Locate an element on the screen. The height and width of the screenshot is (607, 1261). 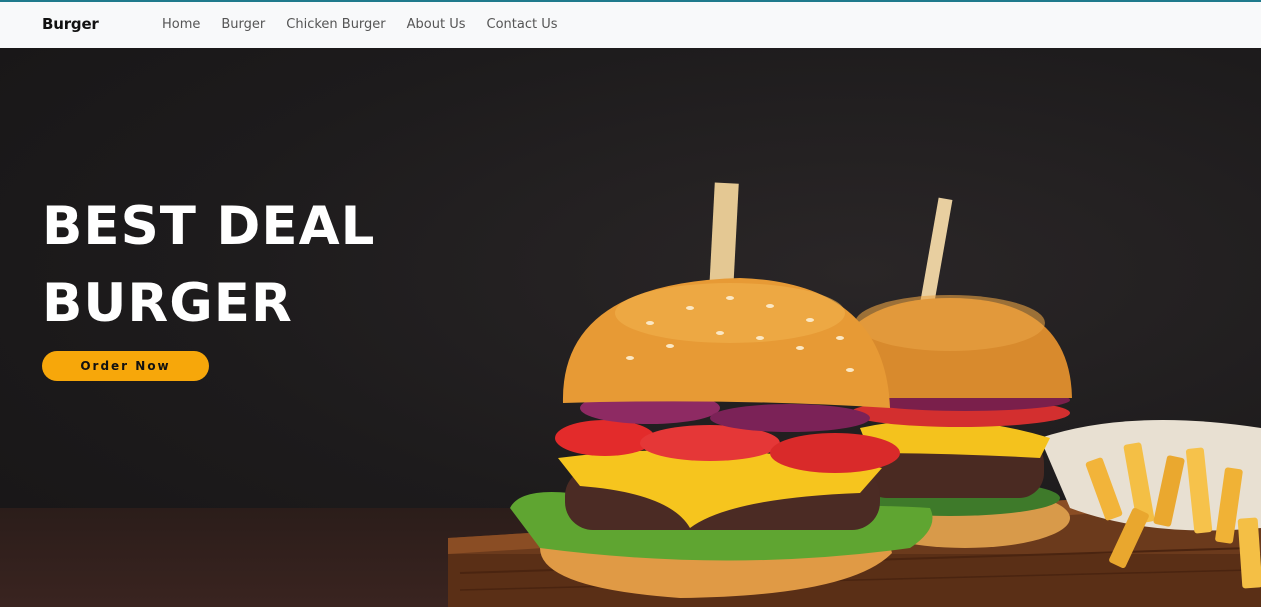
nav-link-chicken-burger: Chicken Burger is located at coordinates (335, 24).